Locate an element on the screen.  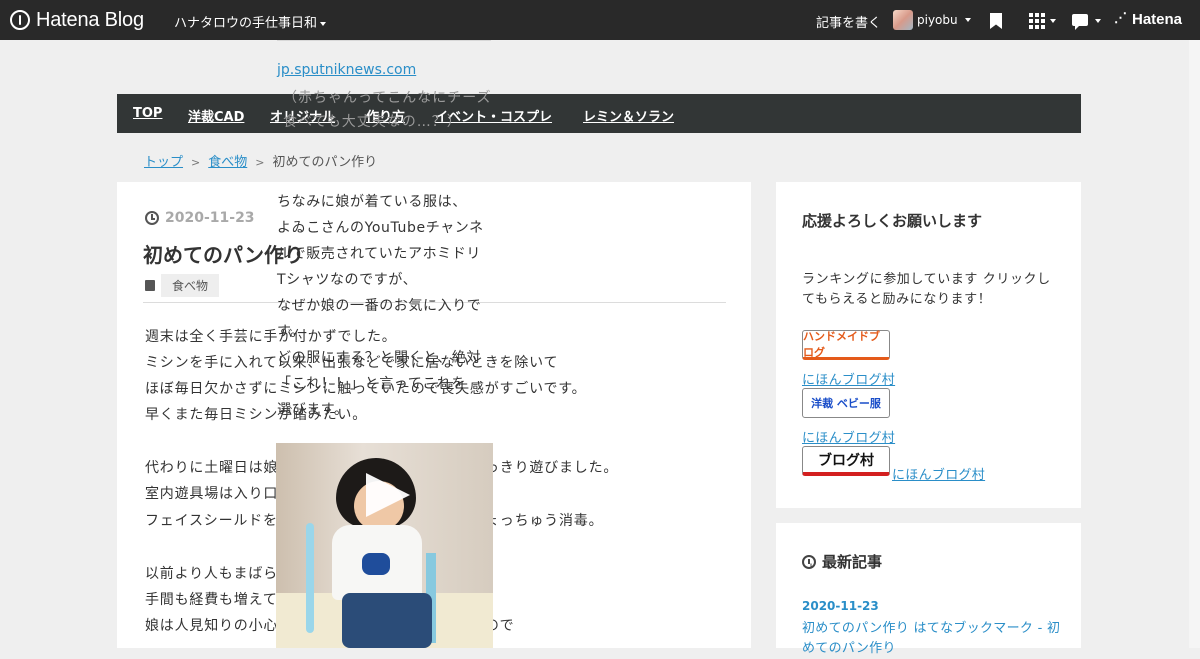
clock-icon is located at coordinates (152, 218).